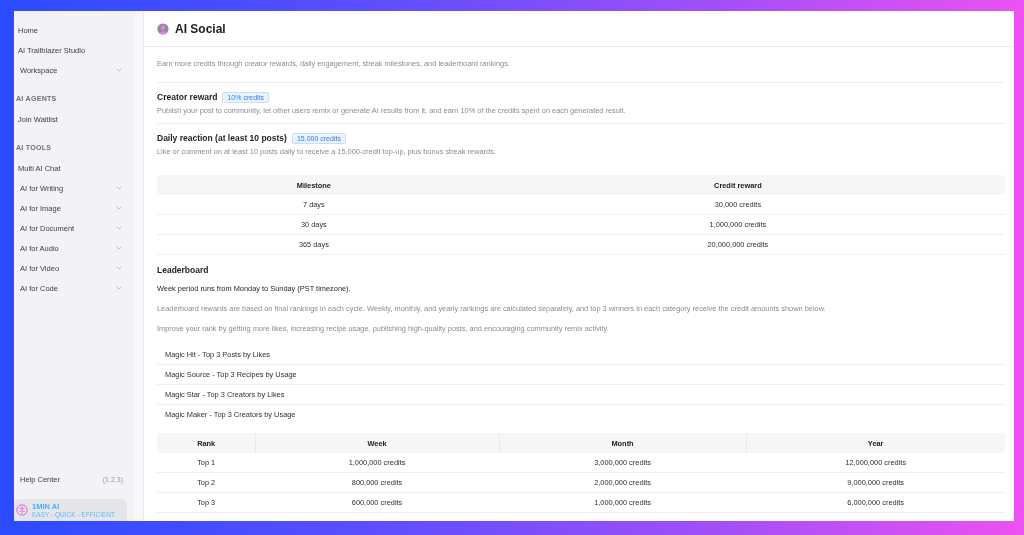  I want to click on person-icon, so click(163, 28).